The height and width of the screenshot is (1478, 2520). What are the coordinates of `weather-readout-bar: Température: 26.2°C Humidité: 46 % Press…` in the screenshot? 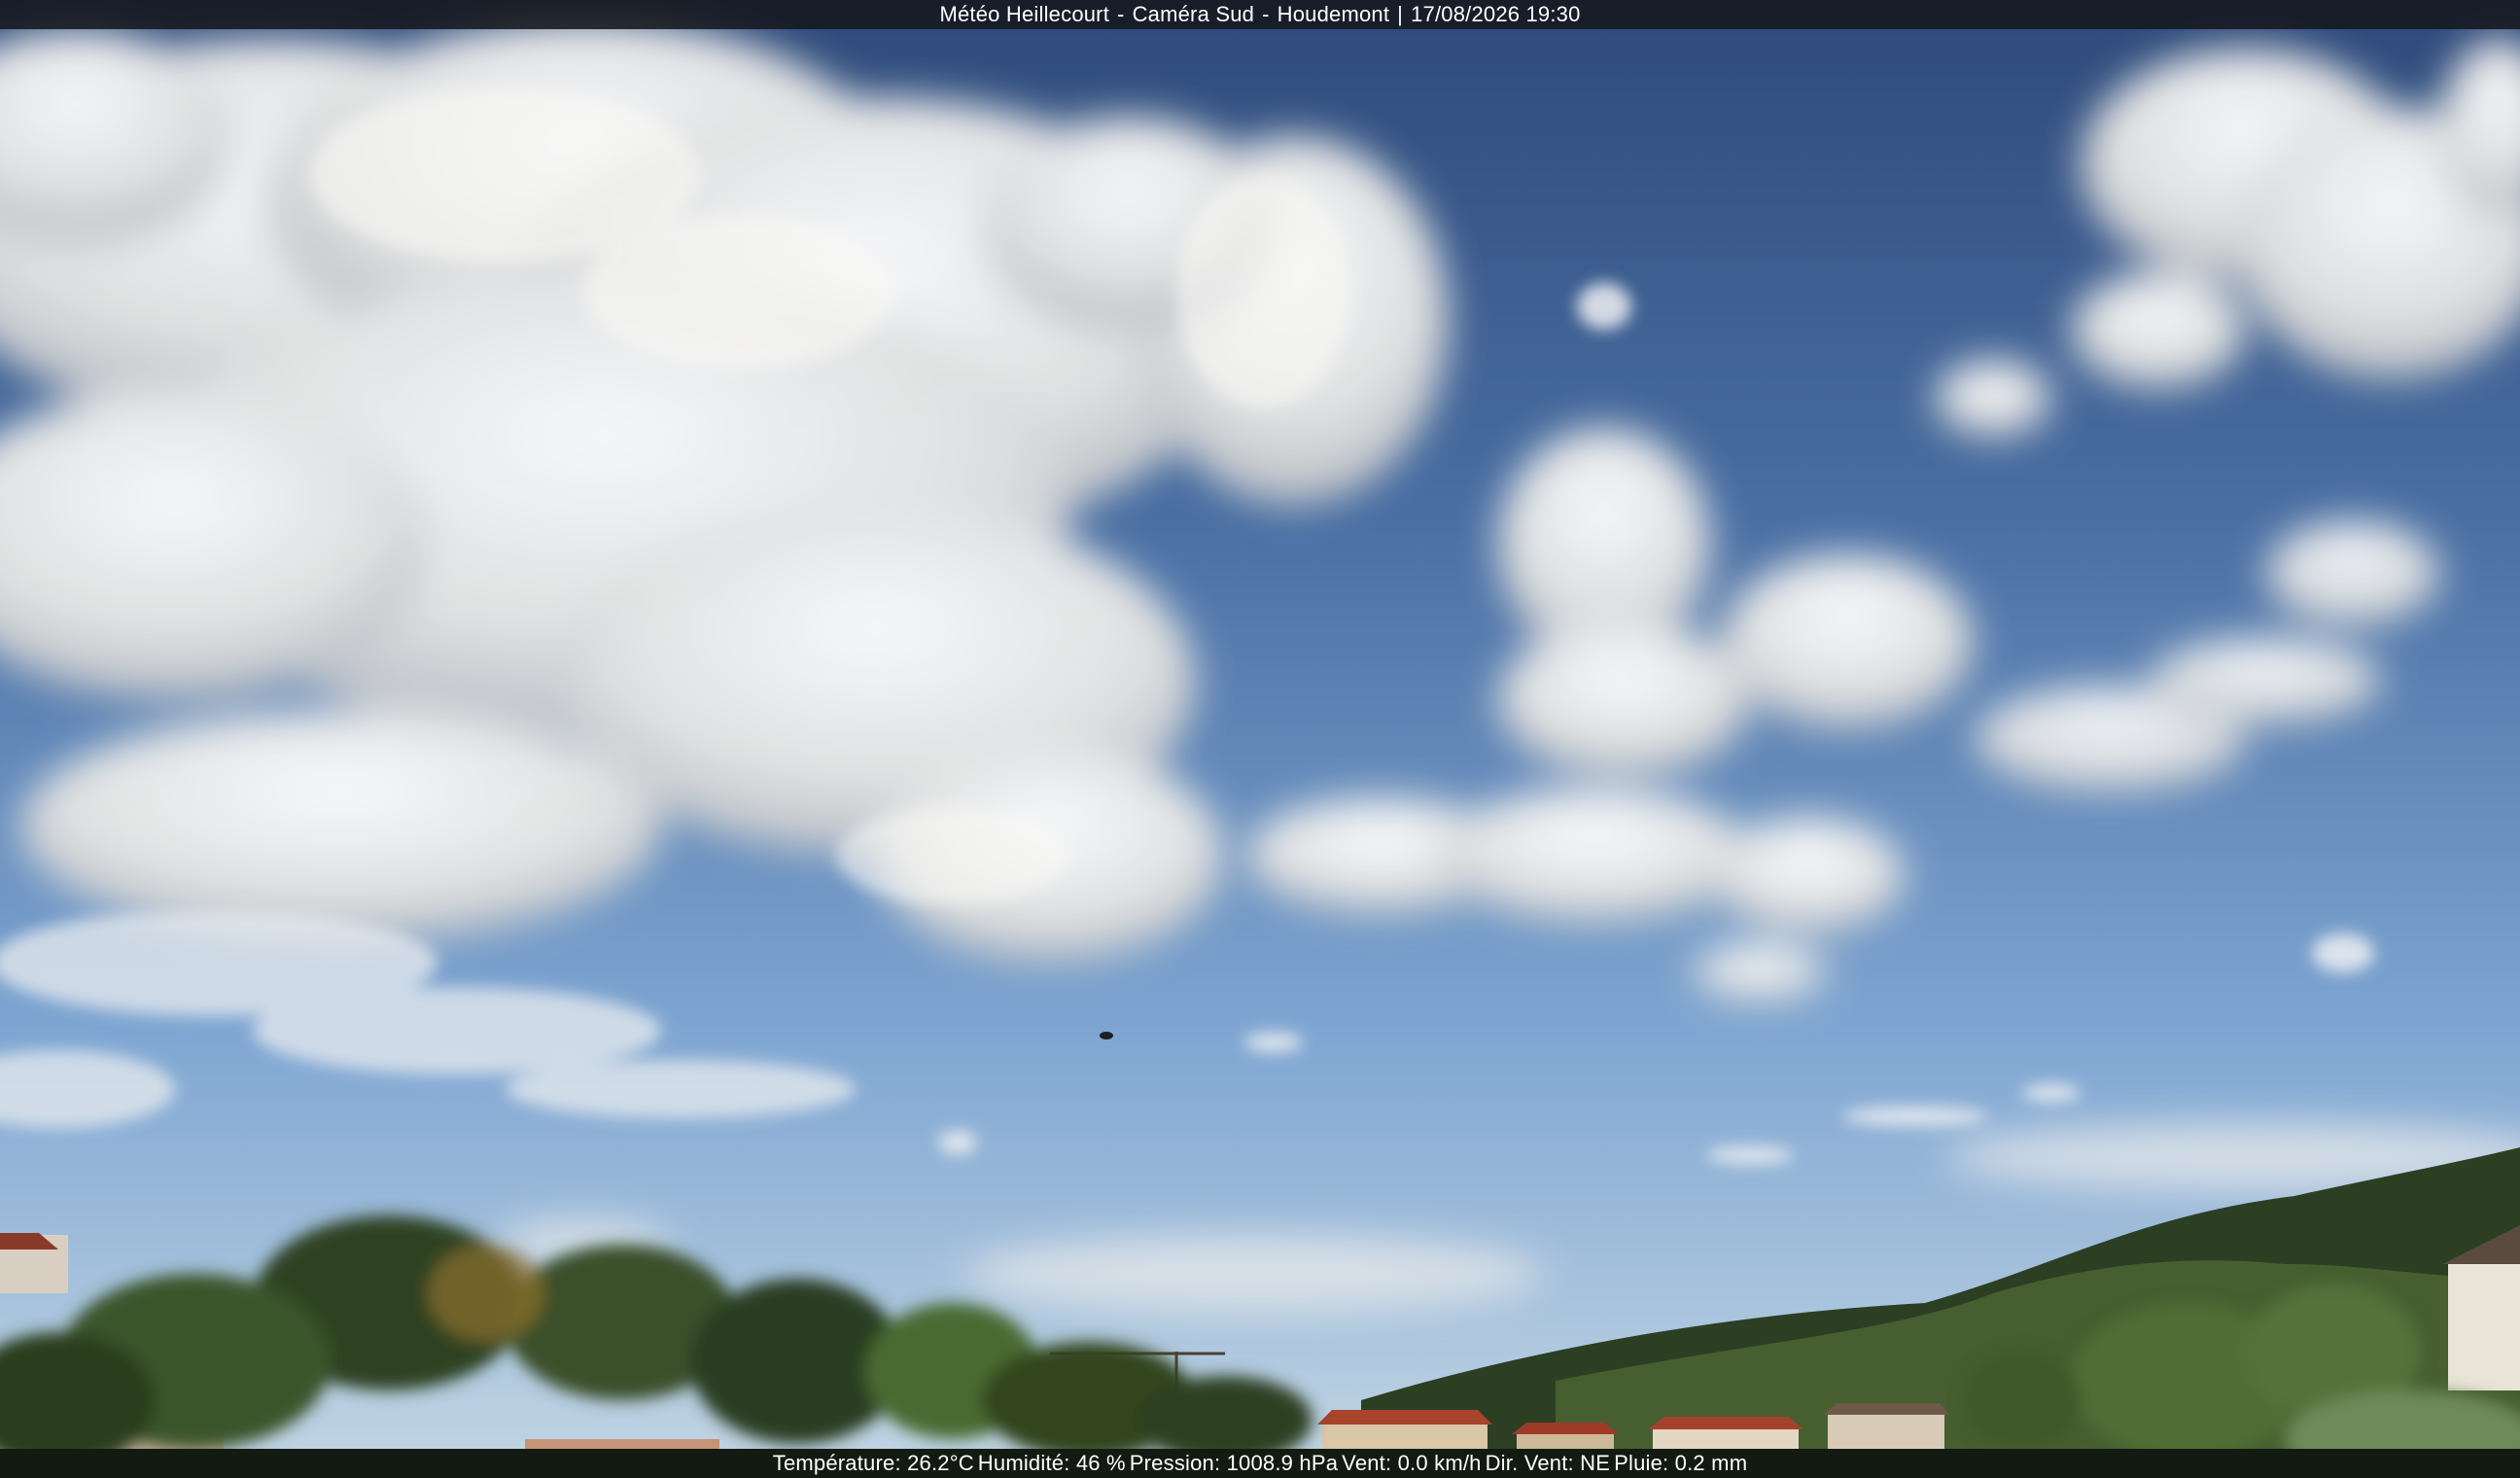 It's located at (1260, 1463).